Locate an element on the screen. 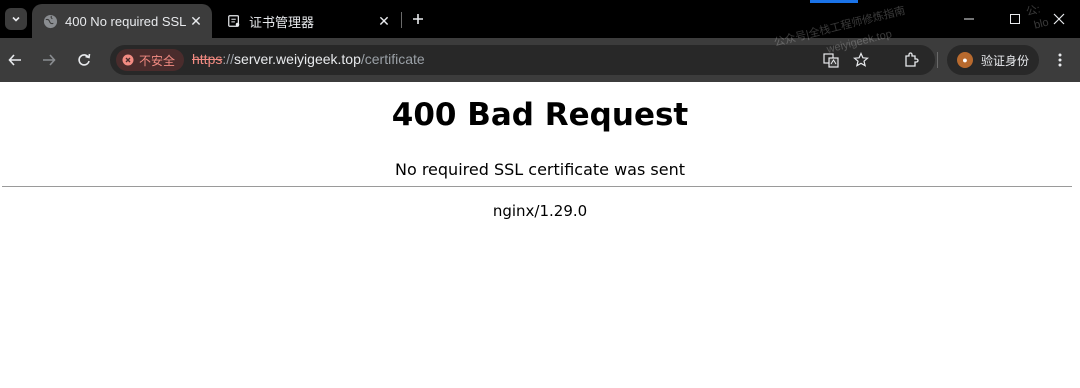 This screenshot has width=1080, height=388. globe-icon is located at coordinates (50, 21).